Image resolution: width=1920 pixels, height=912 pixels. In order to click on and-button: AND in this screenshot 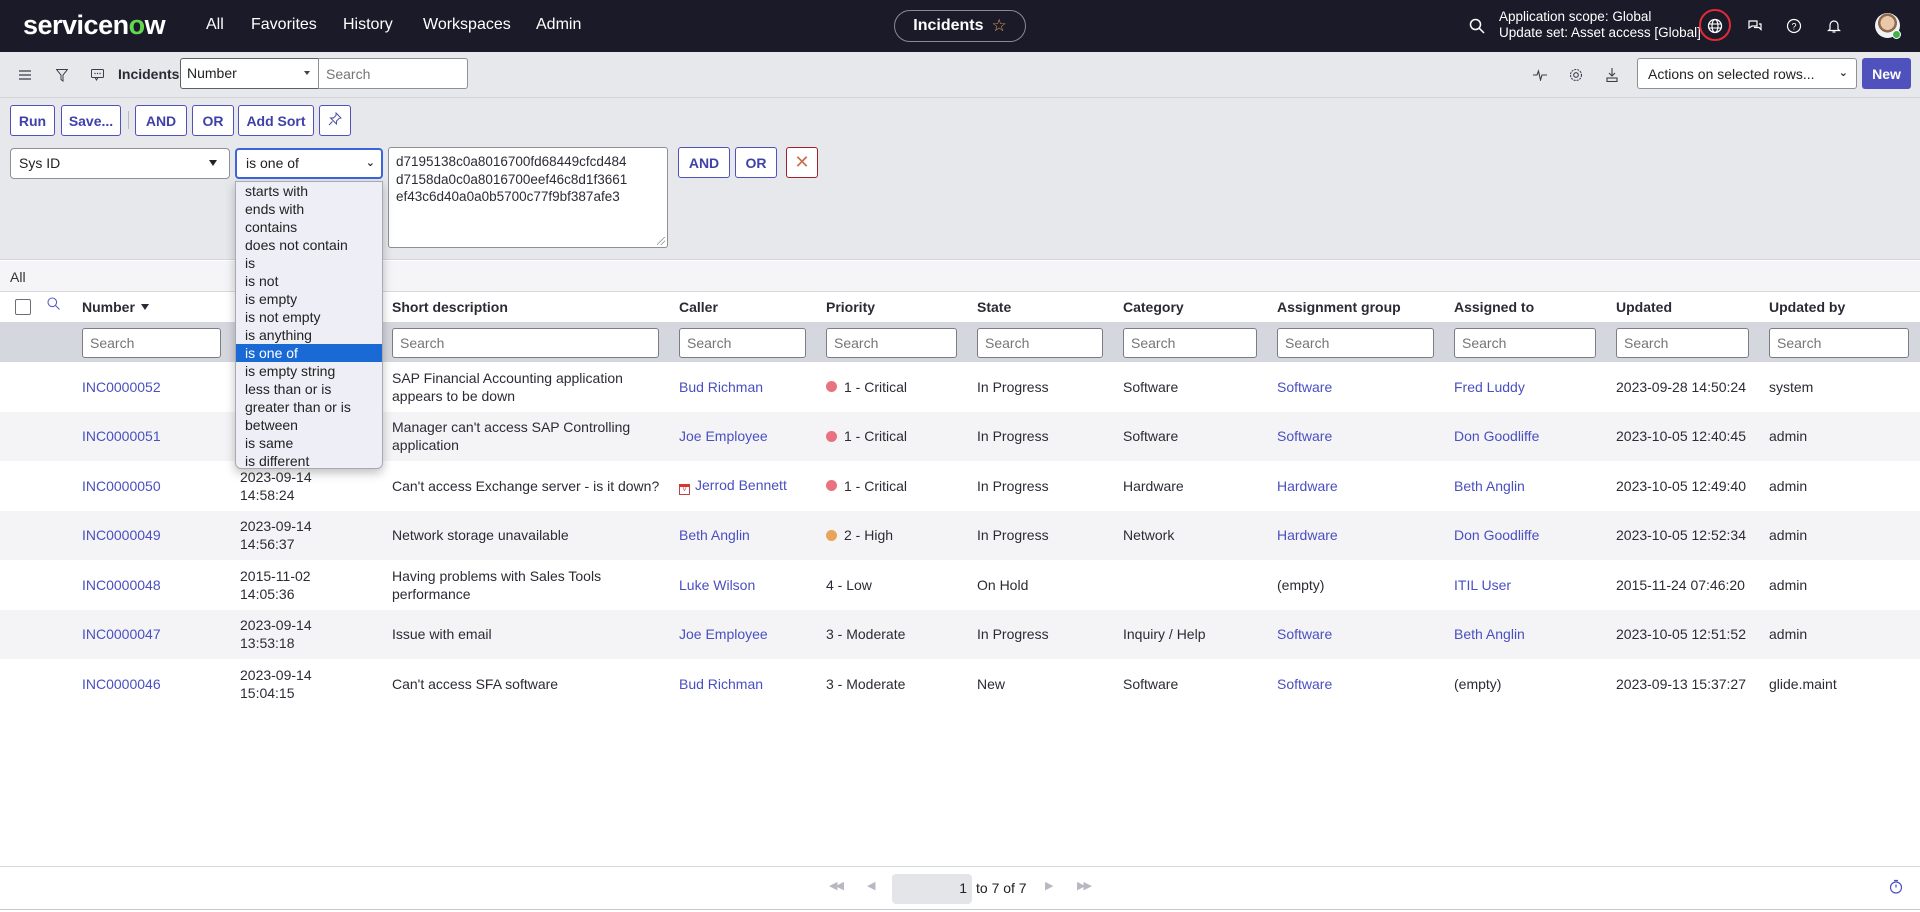, I will do `click(161, 120)`.